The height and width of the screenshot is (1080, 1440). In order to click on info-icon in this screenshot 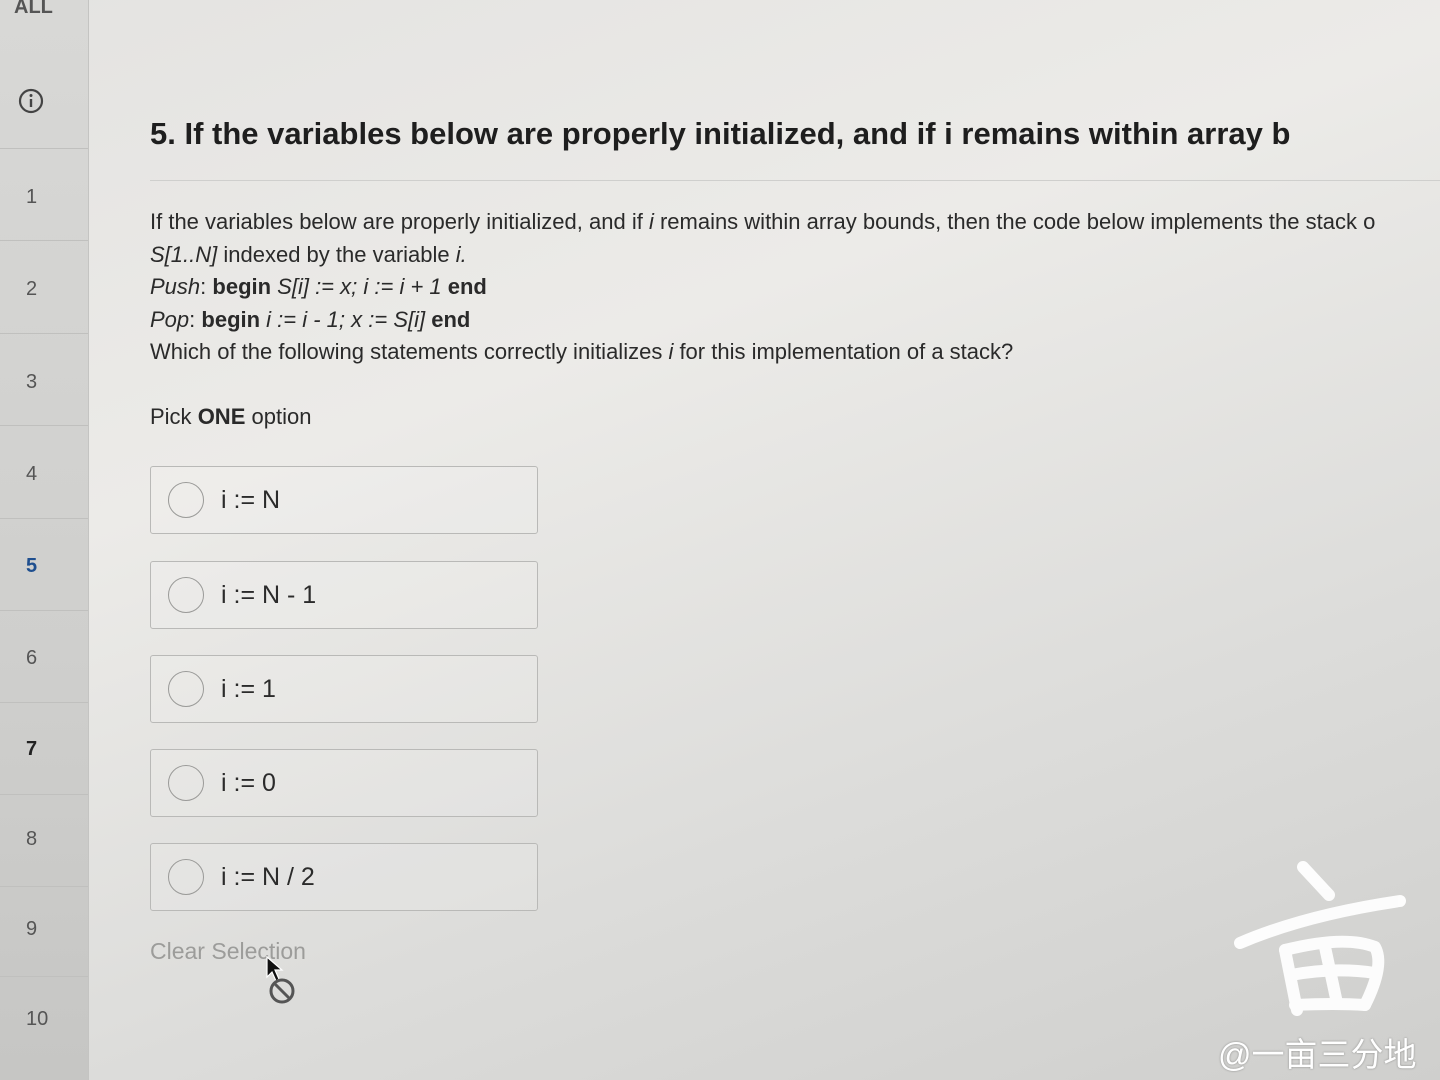, I will do `click(31, 101)`.